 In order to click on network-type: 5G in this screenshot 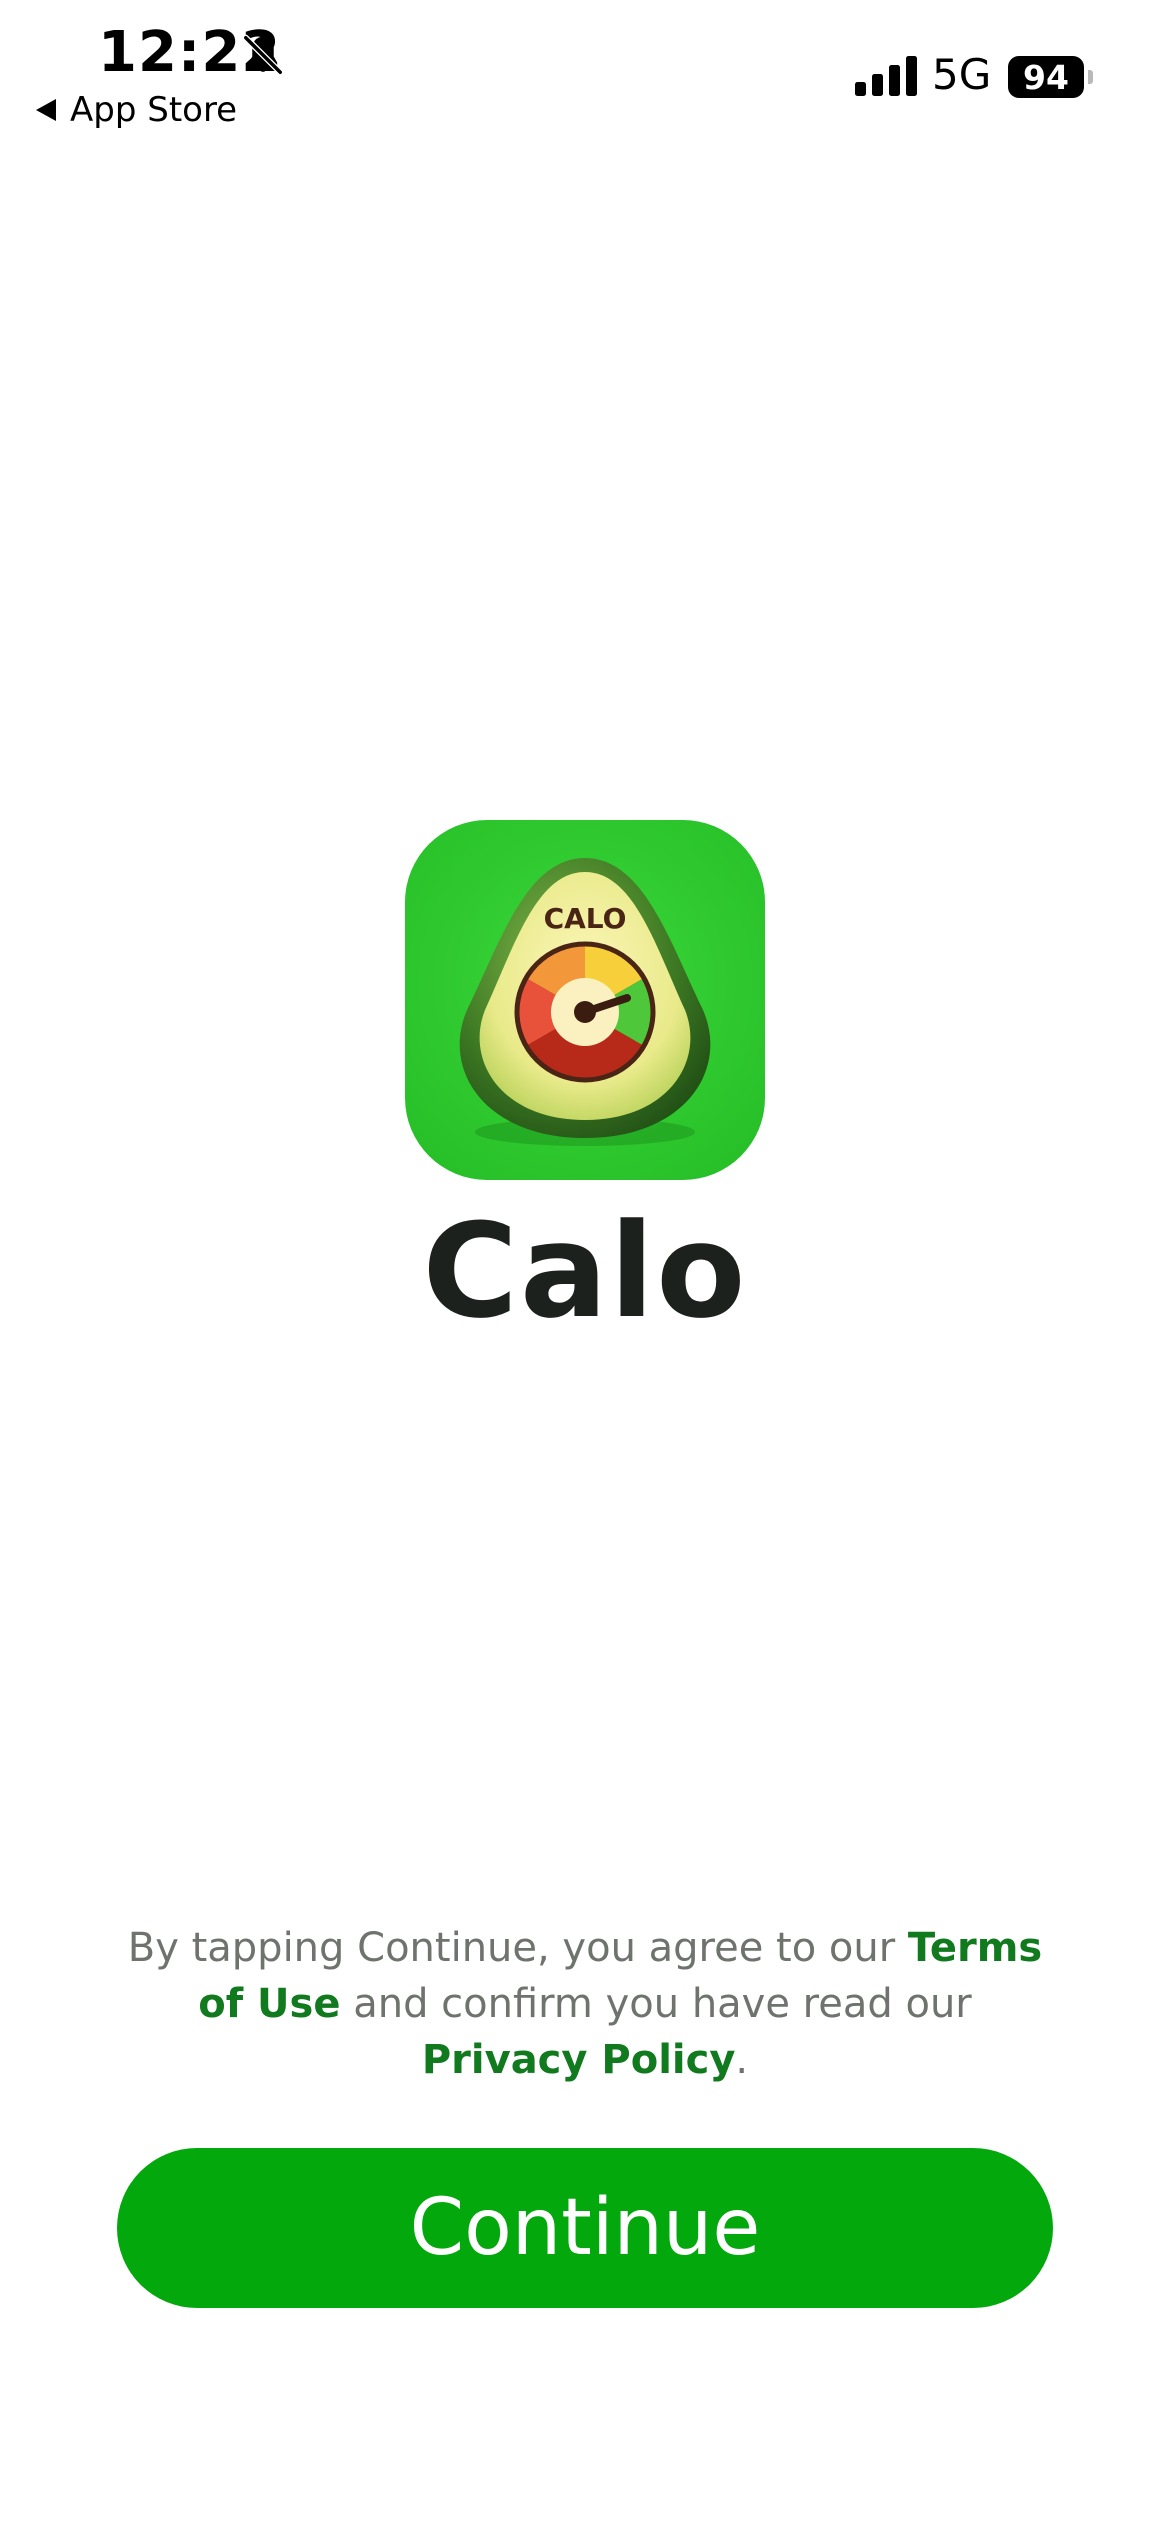, I will do `click(962, 74)`.